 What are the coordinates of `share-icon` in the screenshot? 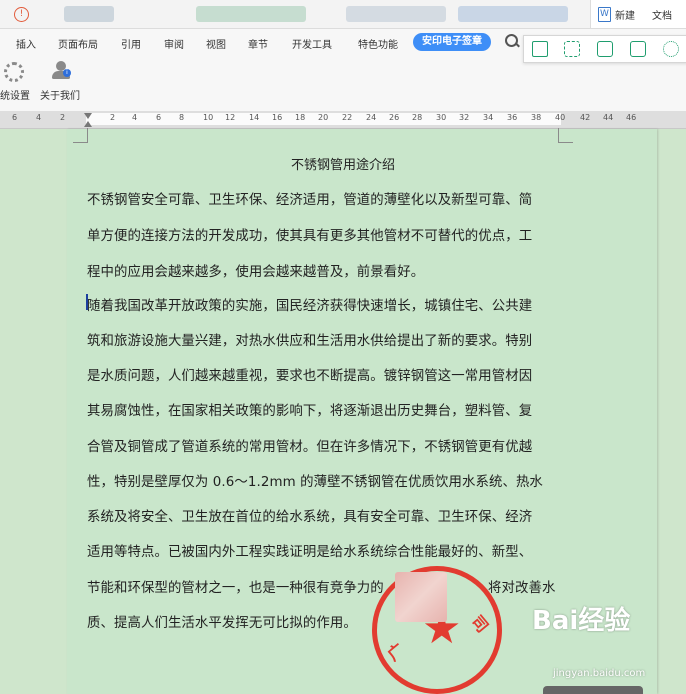 It's located at (638, 49).